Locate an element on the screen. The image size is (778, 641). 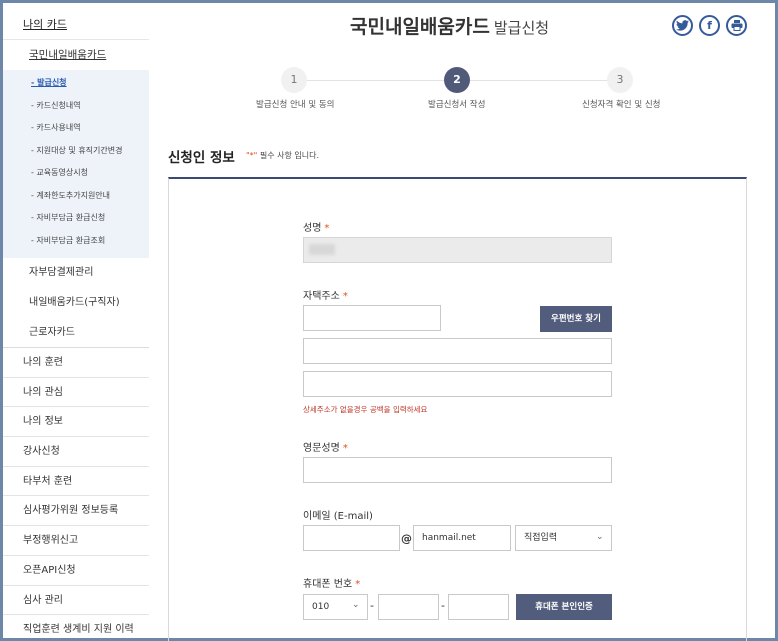
print-icon is located at coordinates (736, 25).